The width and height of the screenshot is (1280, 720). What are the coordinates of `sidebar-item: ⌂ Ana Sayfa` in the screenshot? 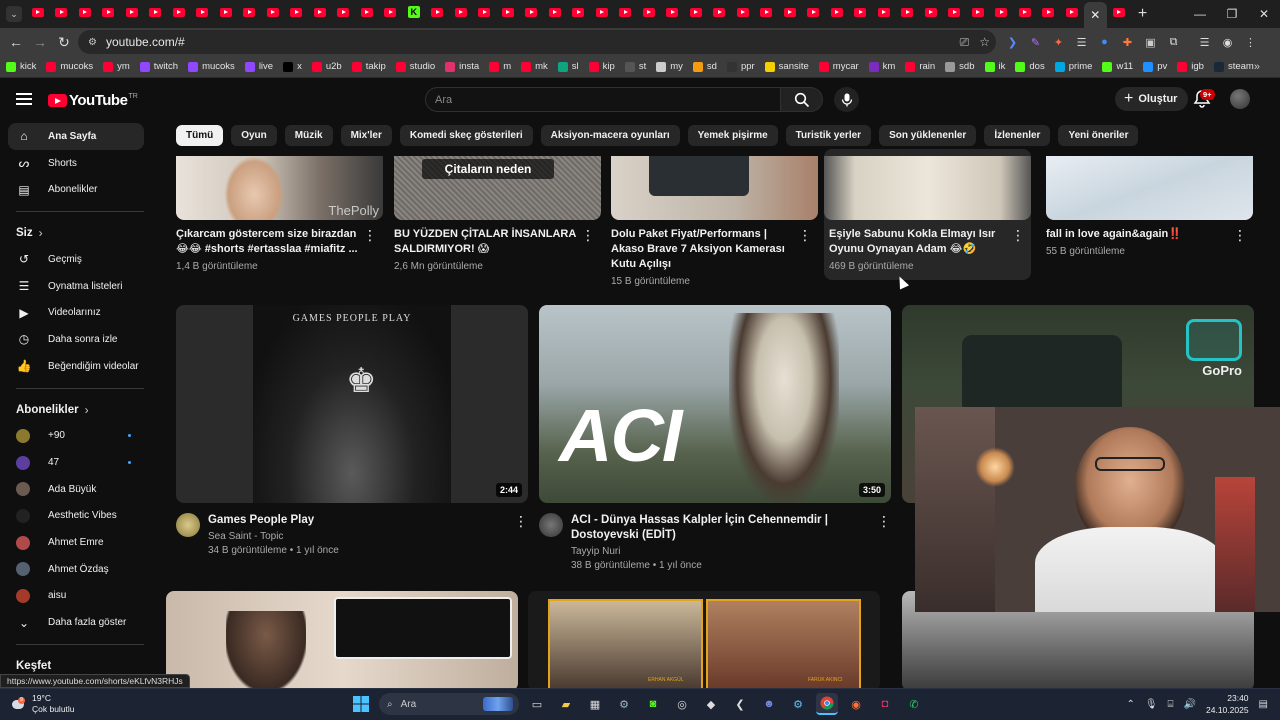 It's located at (76, 136).